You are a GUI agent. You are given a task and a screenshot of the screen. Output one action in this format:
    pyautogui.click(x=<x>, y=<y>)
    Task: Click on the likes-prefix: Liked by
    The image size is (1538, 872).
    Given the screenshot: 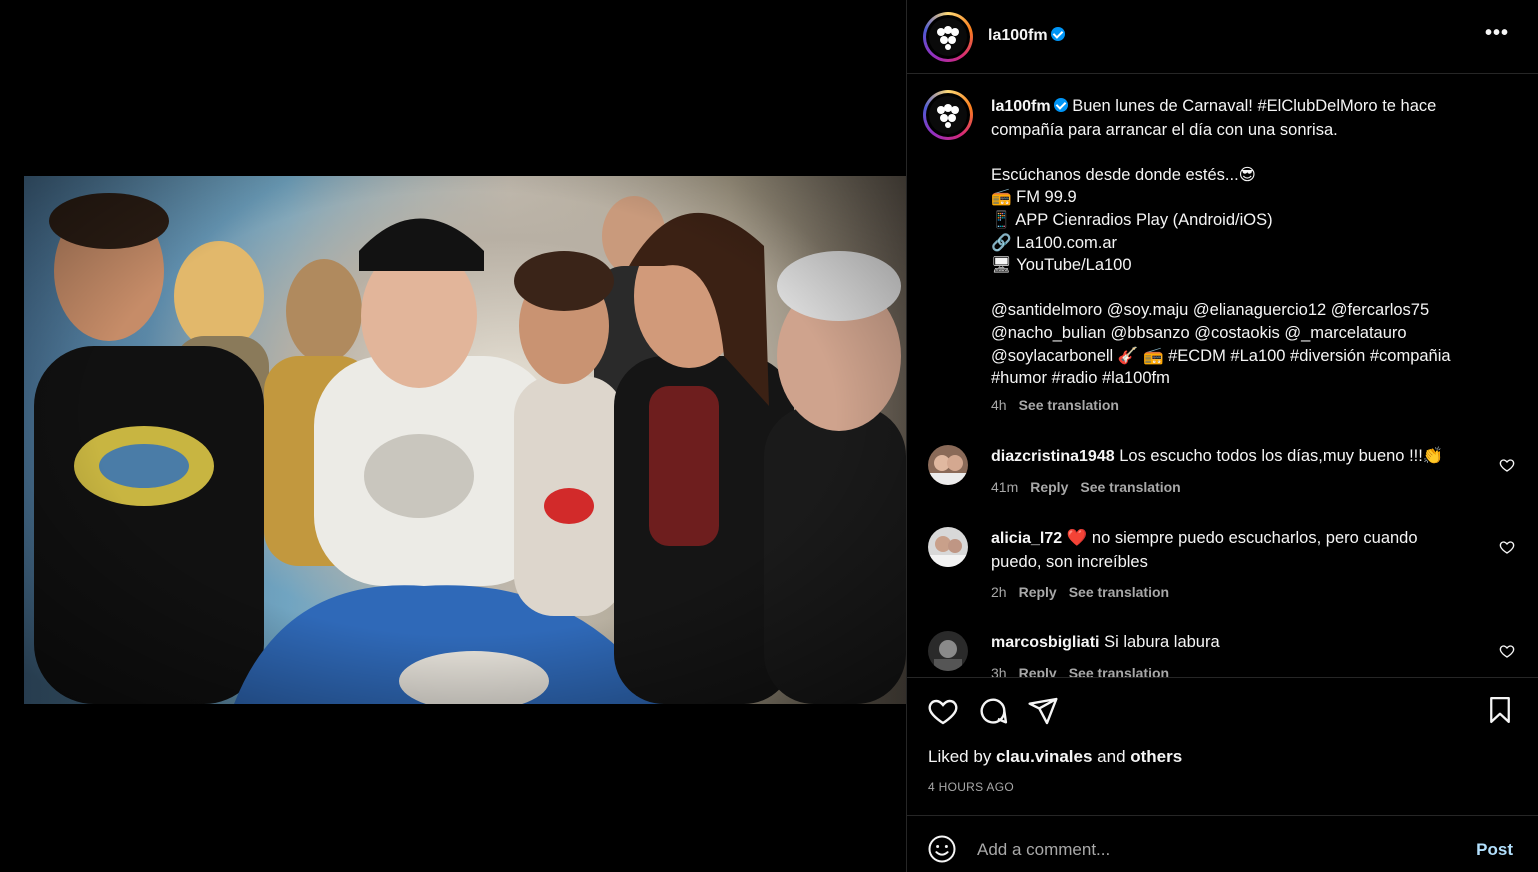 What is the action you would take?
    pyautogui.click(x=962, y=756)
    